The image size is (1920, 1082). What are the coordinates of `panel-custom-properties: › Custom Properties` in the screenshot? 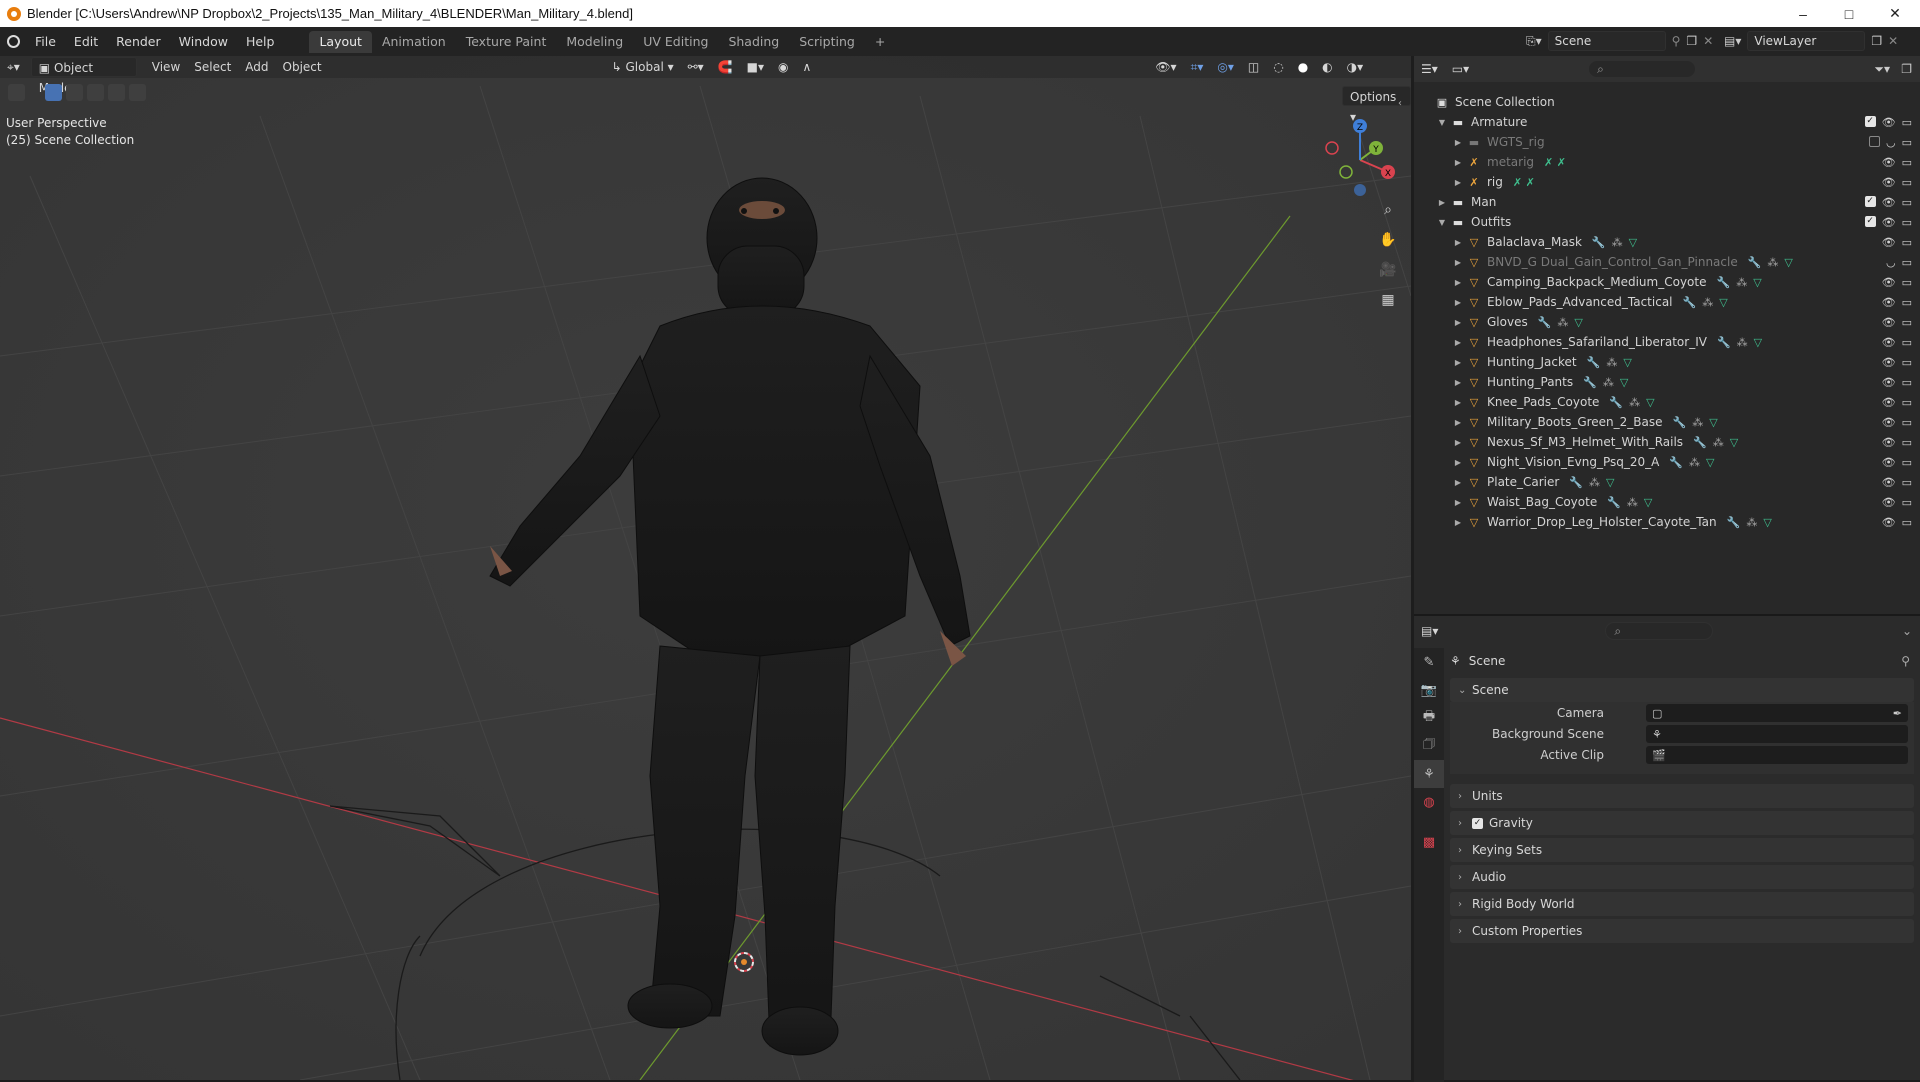 It's located at (1682, 931).